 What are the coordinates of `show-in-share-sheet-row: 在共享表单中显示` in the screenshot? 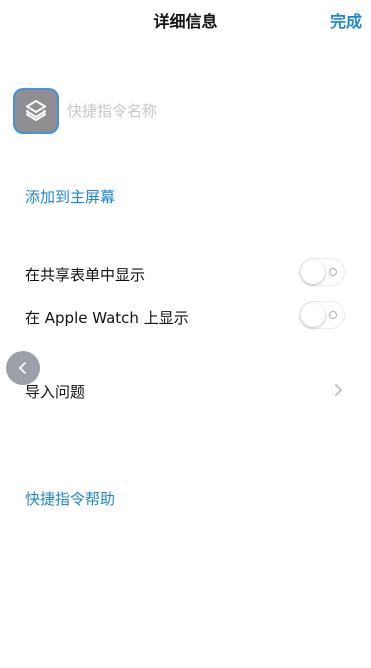 It's located at (185, 273).